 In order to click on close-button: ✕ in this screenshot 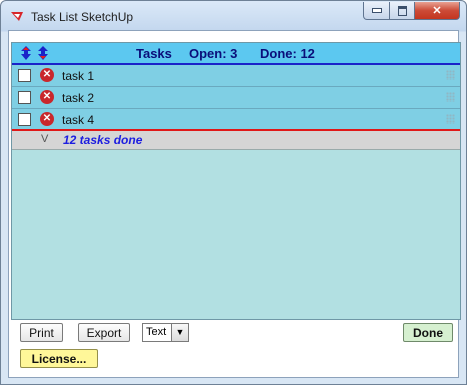, I will do `click(437, 11)`.